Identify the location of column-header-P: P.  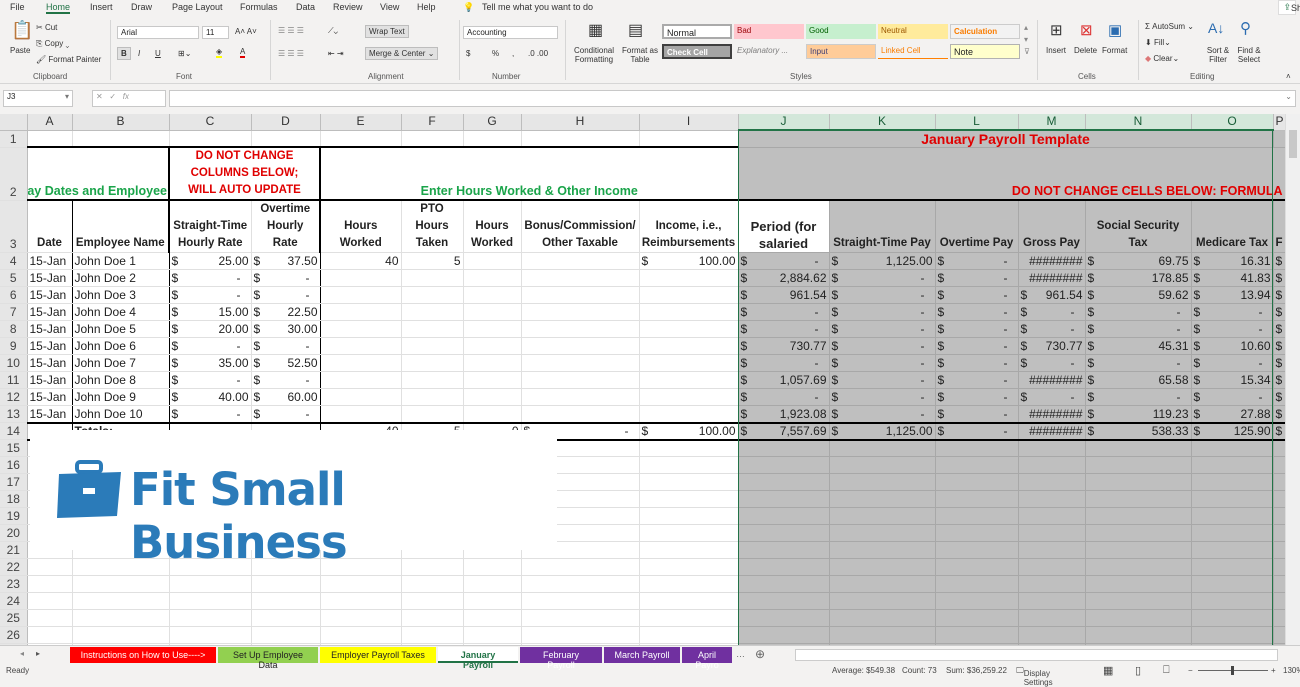
(1279, 122).